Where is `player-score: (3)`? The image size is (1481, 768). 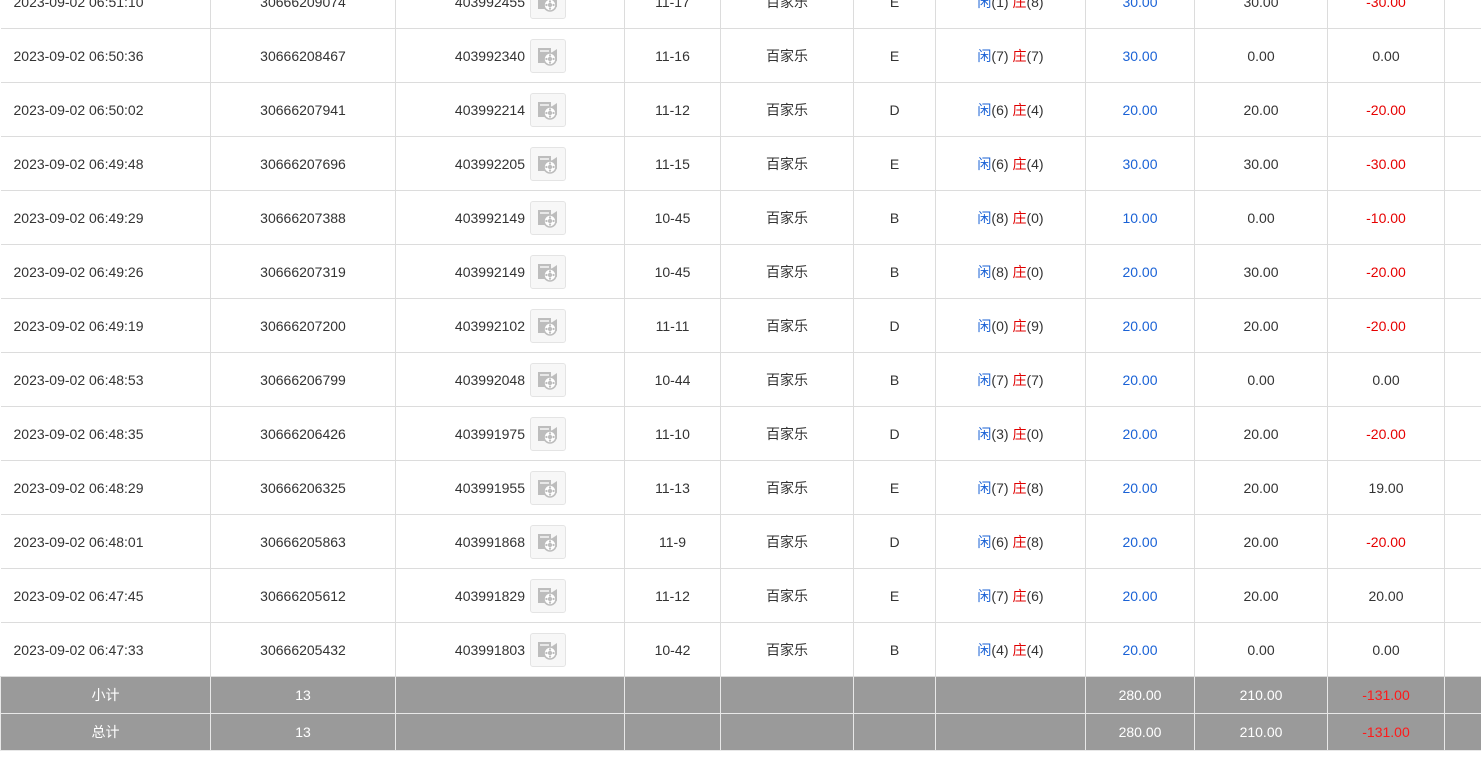
player-score: (3) is located at coordinates (1000, 433).